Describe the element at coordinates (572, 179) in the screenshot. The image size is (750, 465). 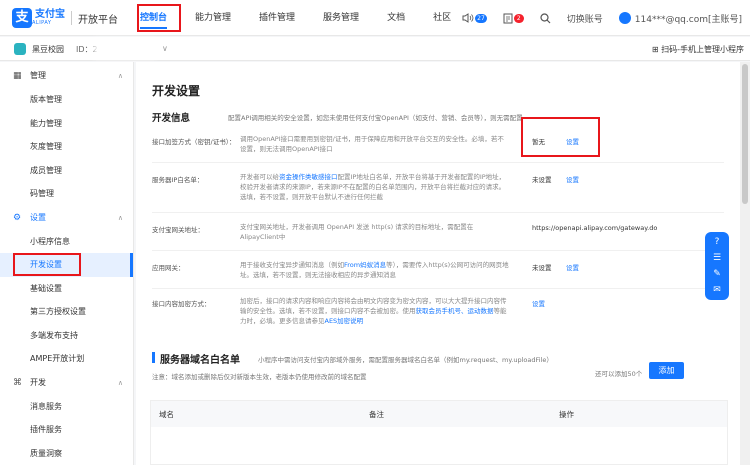
I see `ip-whitelist-setup-link: 设置` at that location.